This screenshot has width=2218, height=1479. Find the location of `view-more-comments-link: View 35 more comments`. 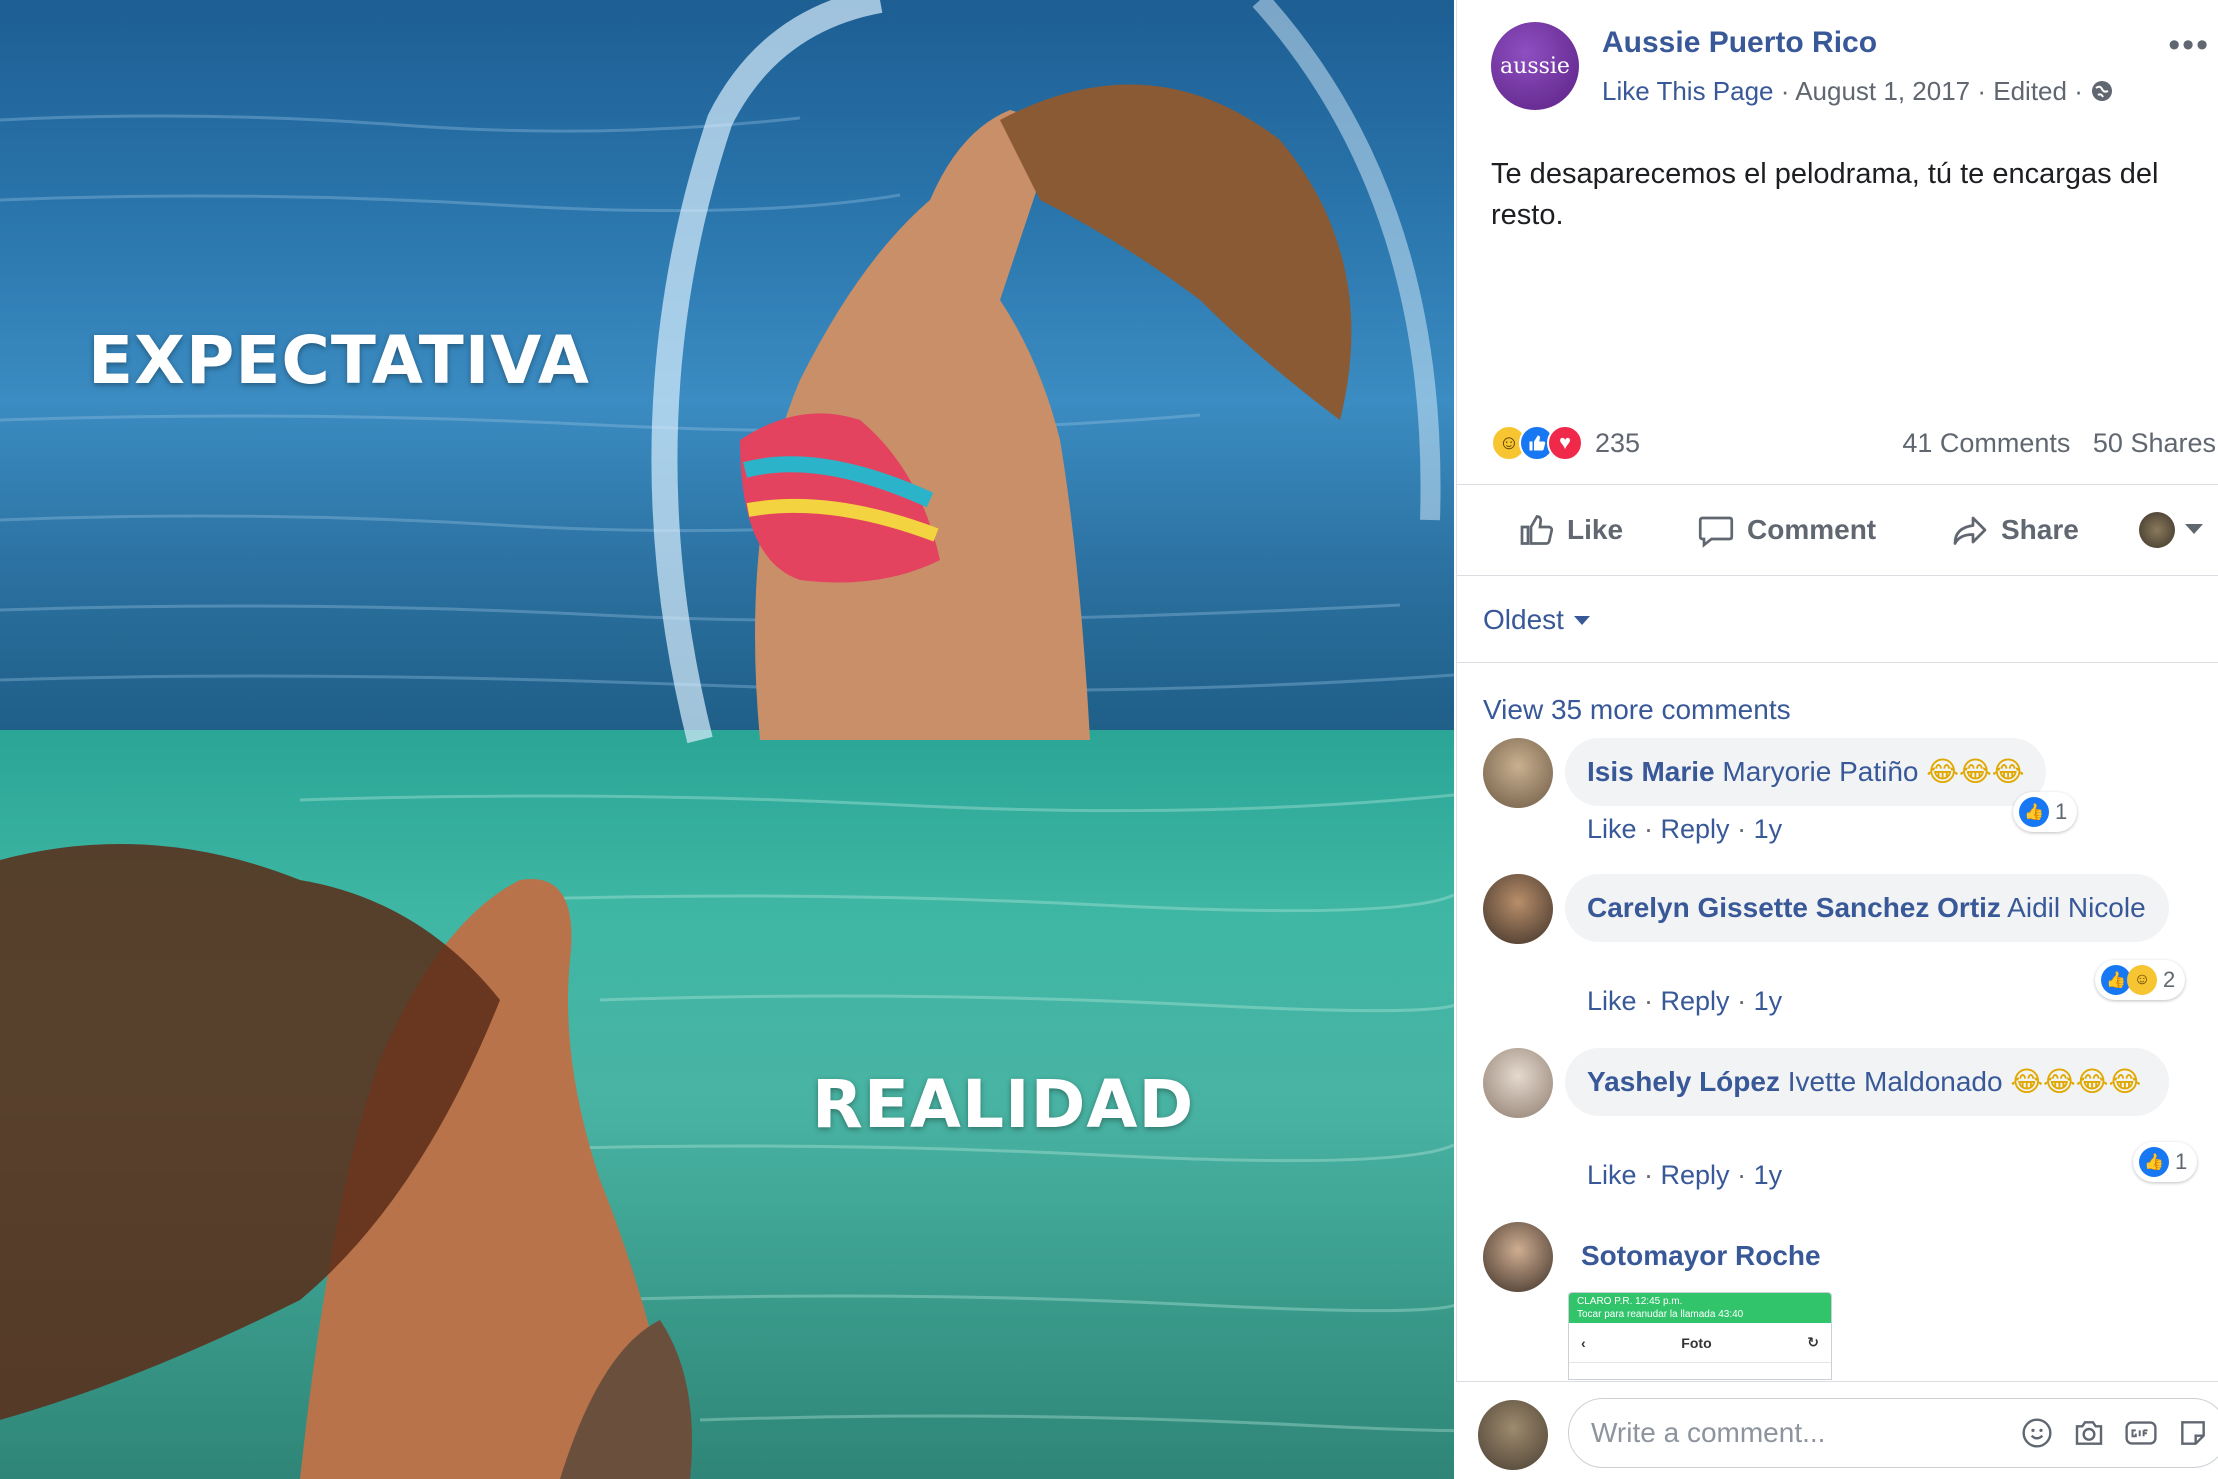

view-more-comments-link: View 35 more comments is located at coordinates (1637, 710).